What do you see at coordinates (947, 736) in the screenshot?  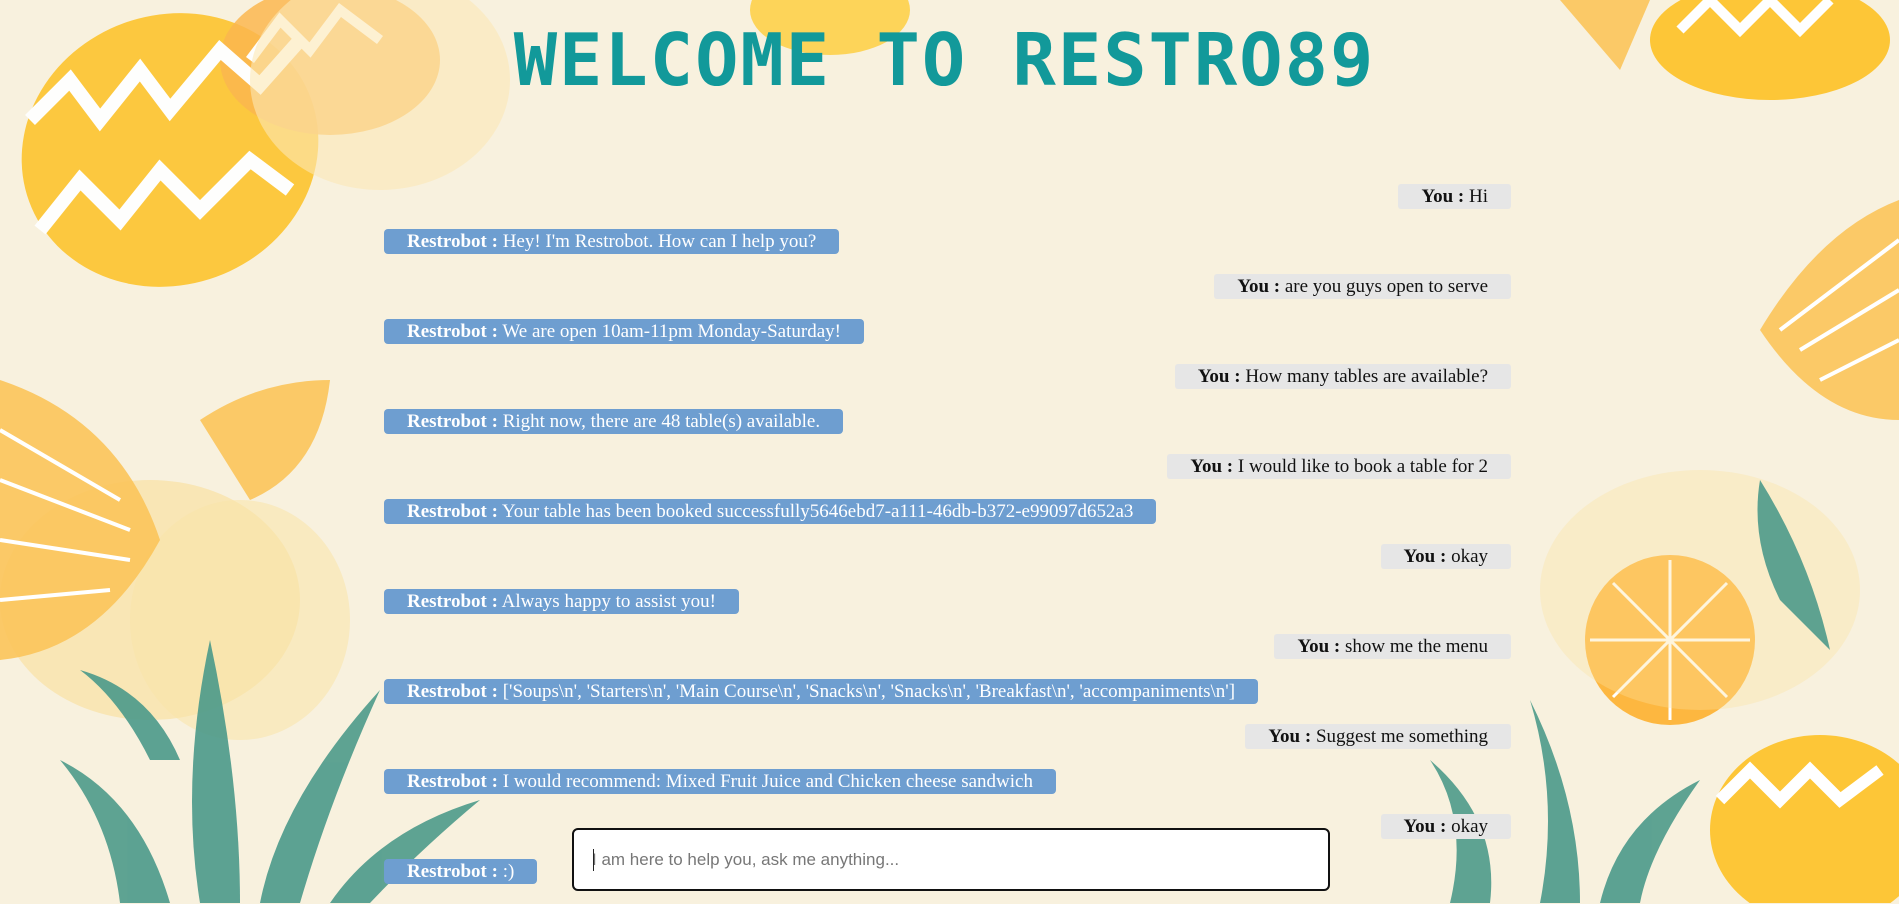 I see `user-message: You : Suggest me something` at bounding box center [947, 736].